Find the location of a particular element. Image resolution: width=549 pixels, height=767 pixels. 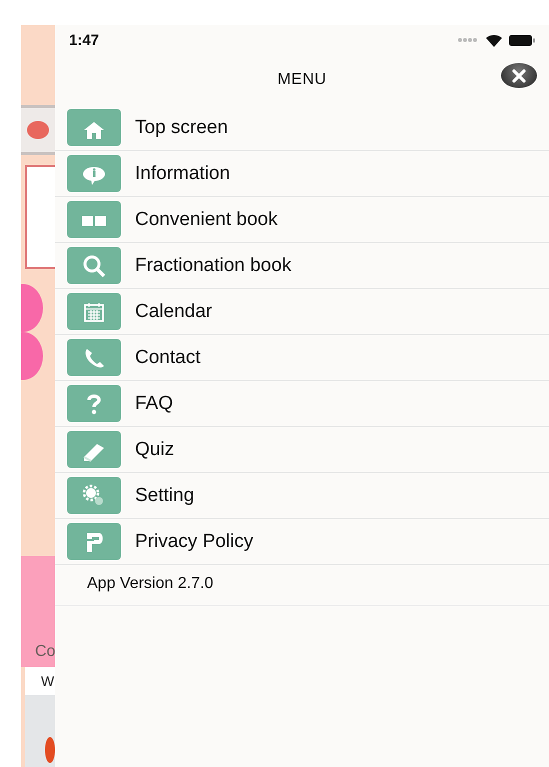

open-book-icon is located at coordinates (94, 219).